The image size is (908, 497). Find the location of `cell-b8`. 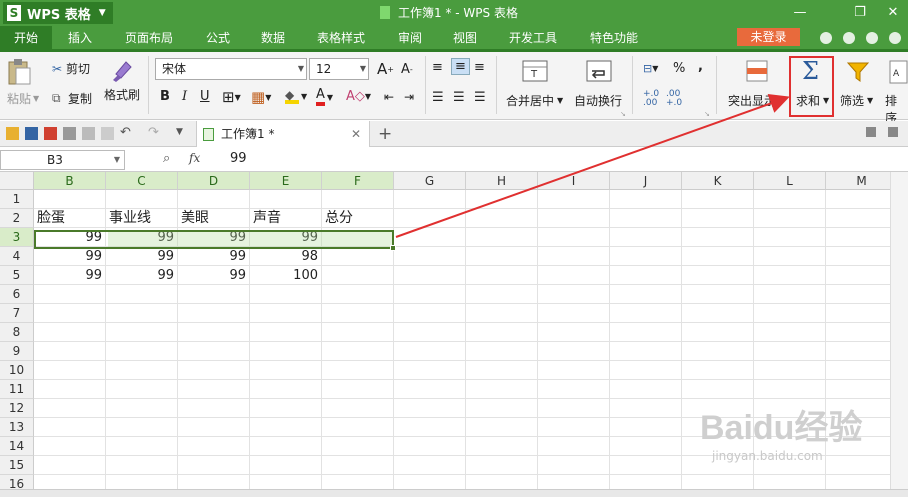

cell-b8 is located at coordinates (70, 332).